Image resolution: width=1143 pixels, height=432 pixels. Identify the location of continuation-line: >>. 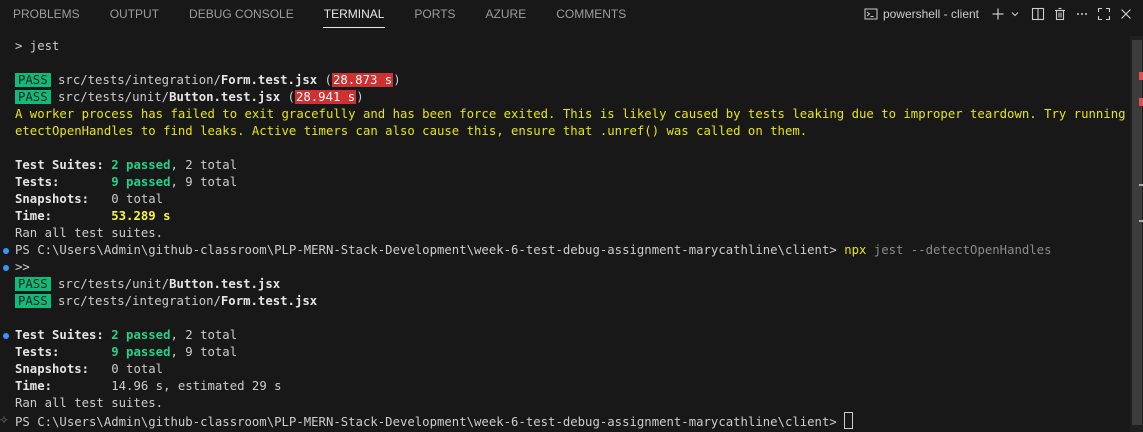
(22, 267).